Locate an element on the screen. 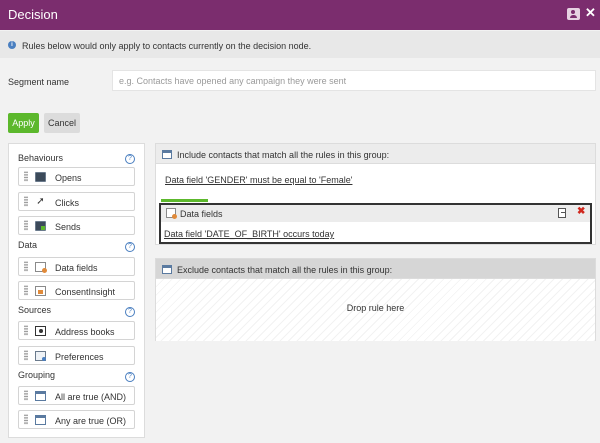 This screenshot has width=600, height=443. palette-item-preferences: Preferences is located at coordinates (76, 355).